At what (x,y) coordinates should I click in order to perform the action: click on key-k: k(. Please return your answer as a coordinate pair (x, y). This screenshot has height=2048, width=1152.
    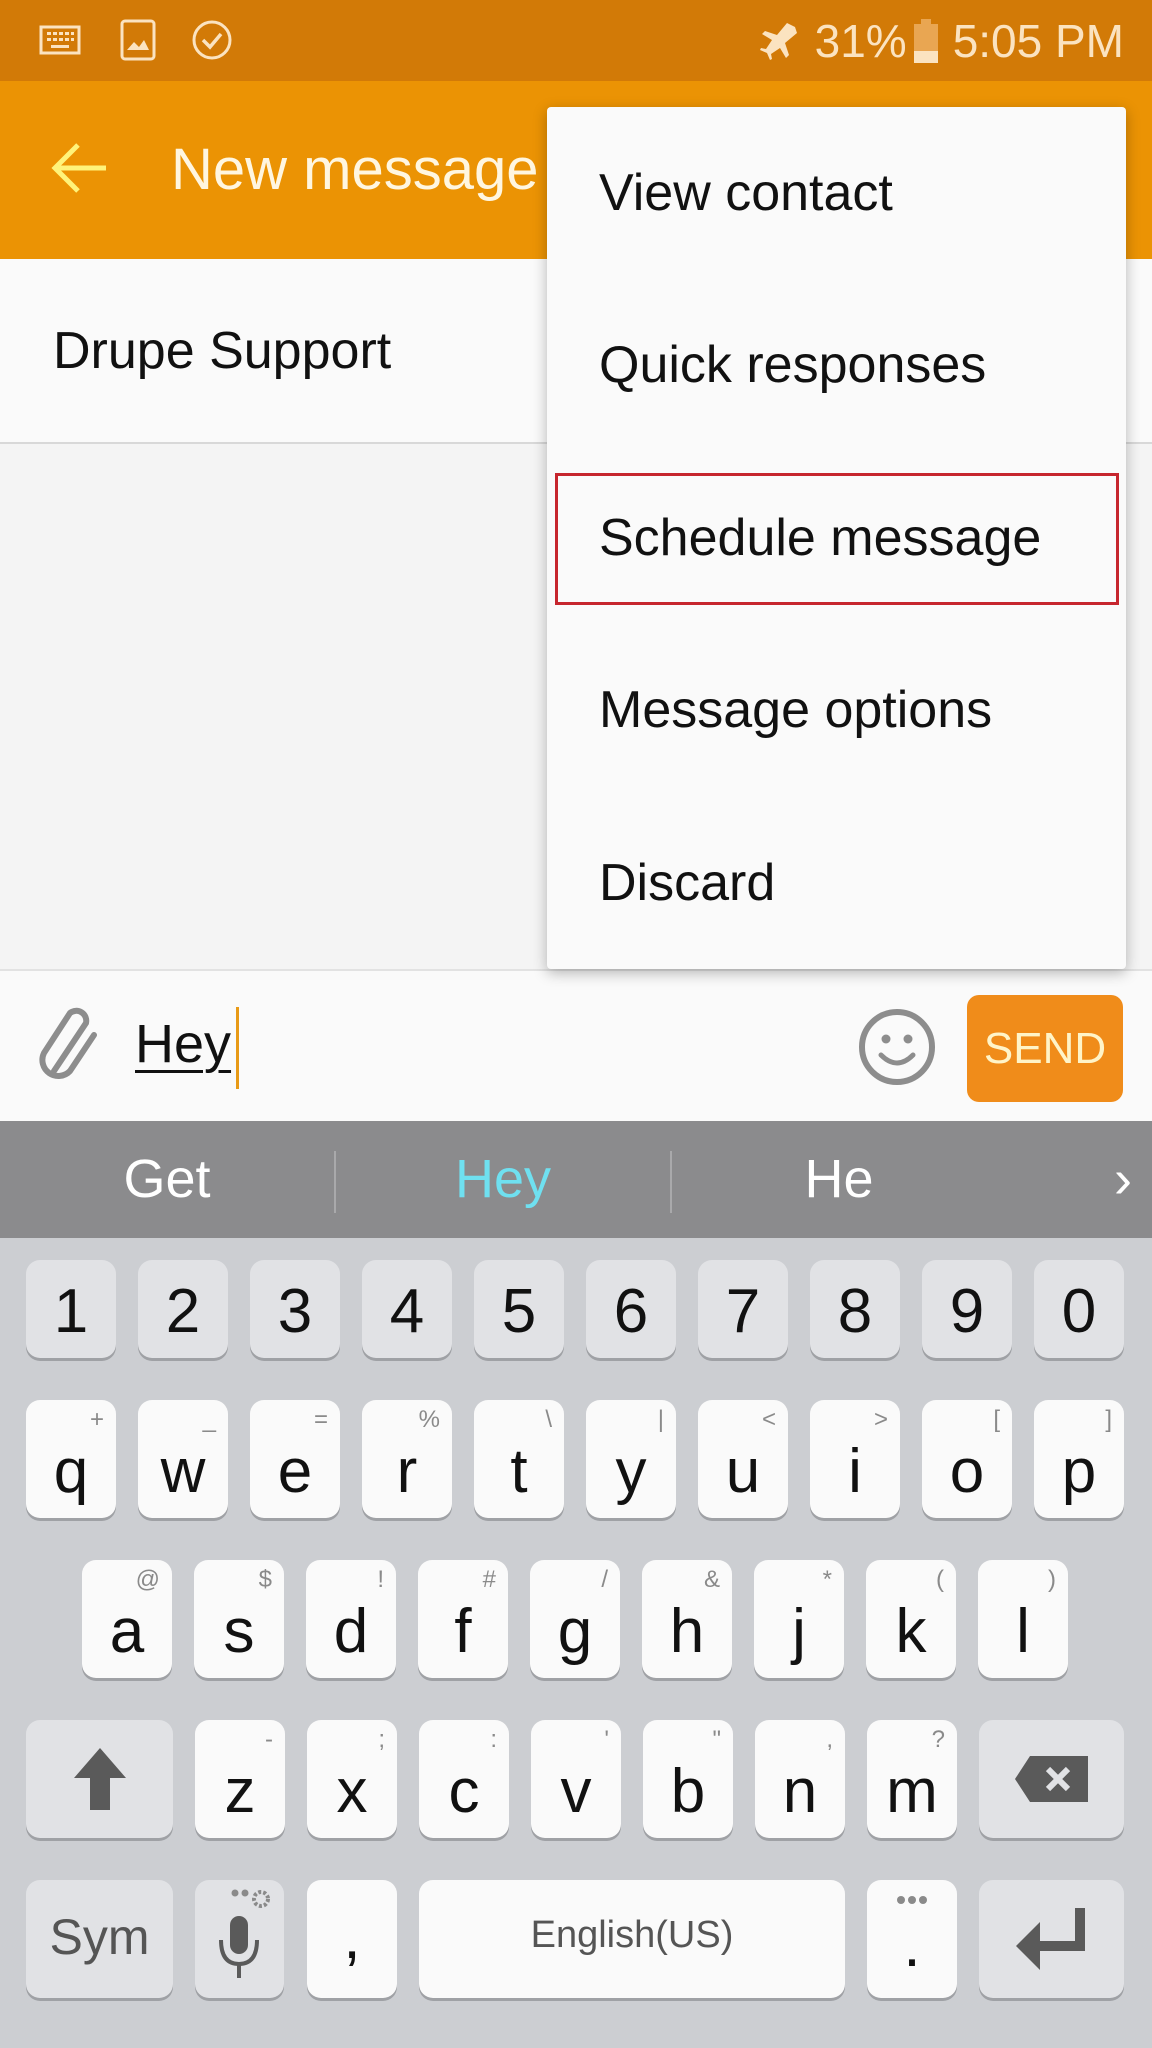
    Looking at the image, I should click on (911, 1619).